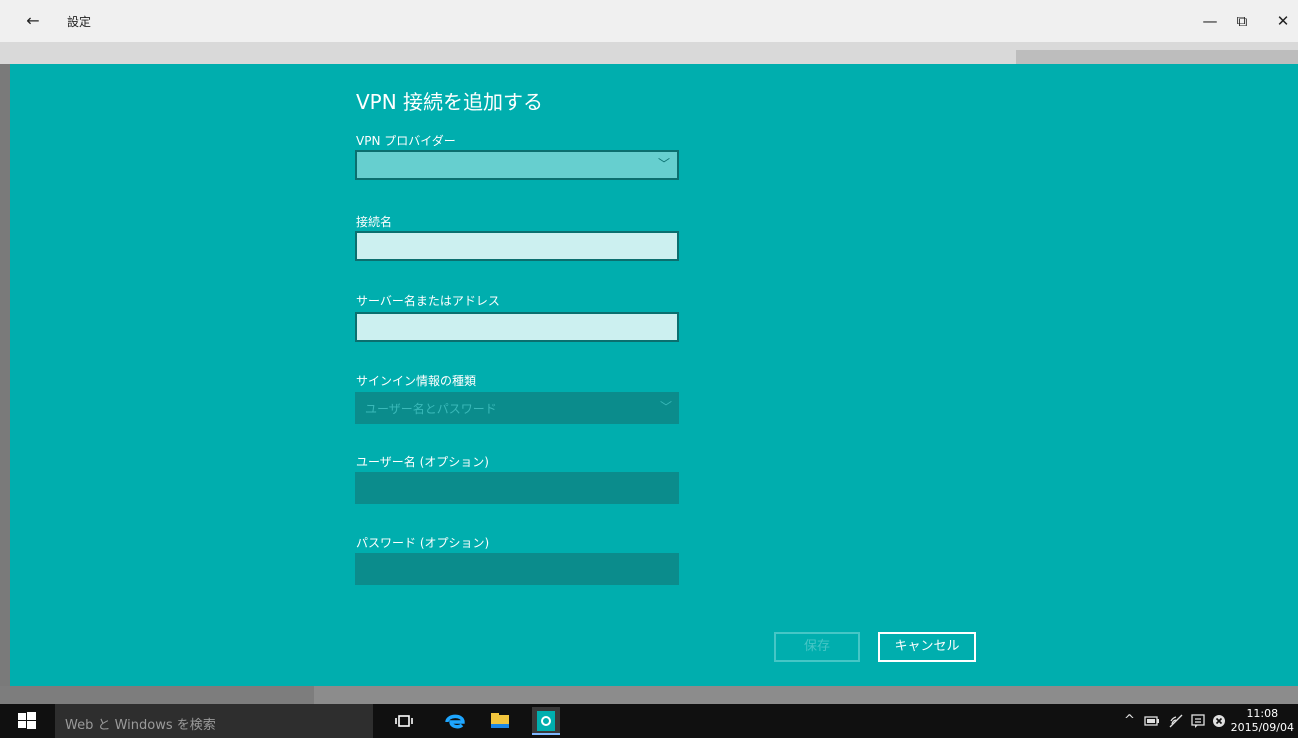 The height and width of the screenshot is (738, 1298). I want to click on restore-button: ⧉, so click(1242, 21).